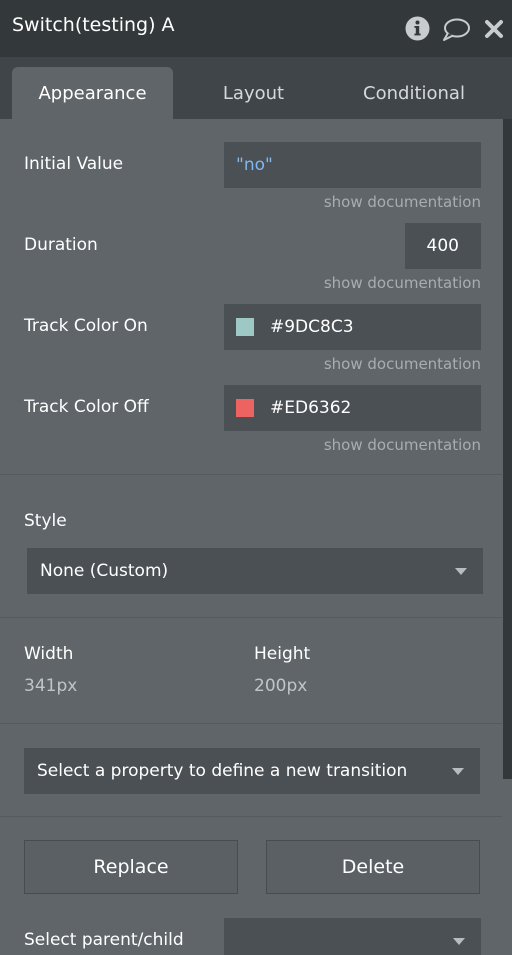  I want to click on width-value: 341px, so click(51, 686).